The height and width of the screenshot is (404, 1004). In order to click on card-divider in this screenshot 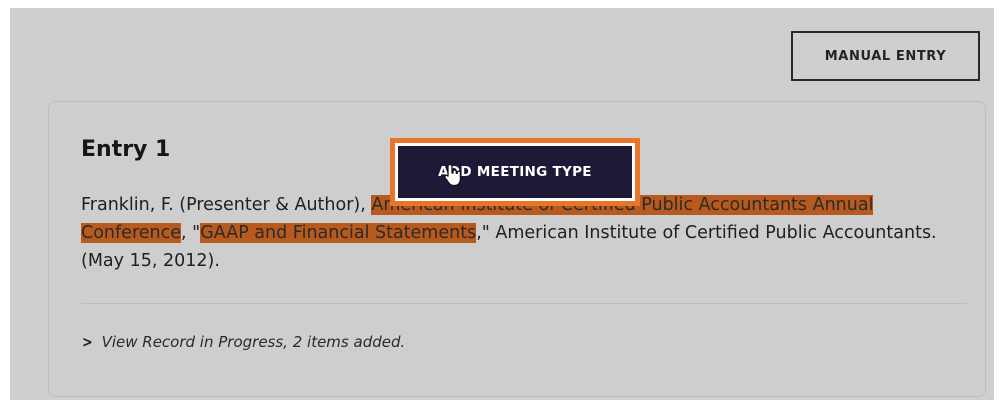, I will do `click(524, 303)`.